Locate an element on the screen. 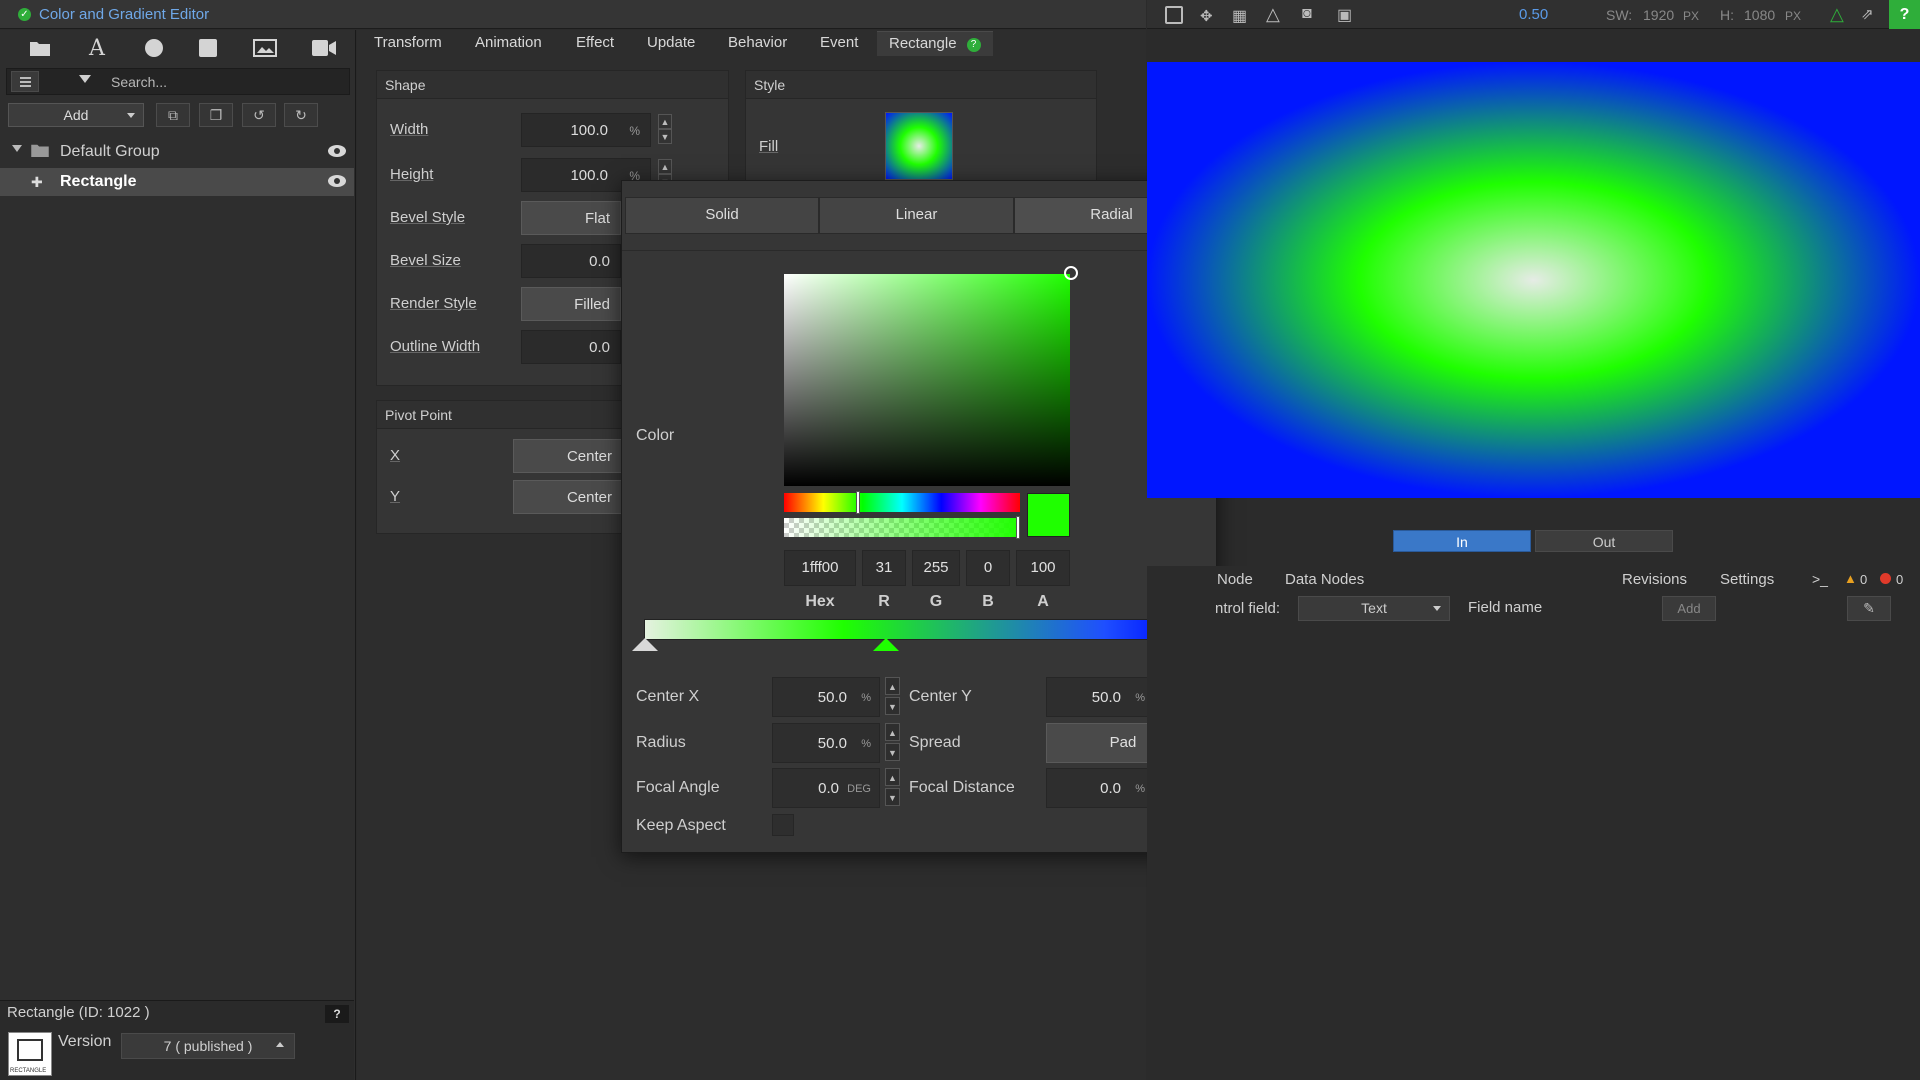 The width and height of the screenshot is (1920, 1080). sw-value: 1920 is located at coordinates (1659, 15).